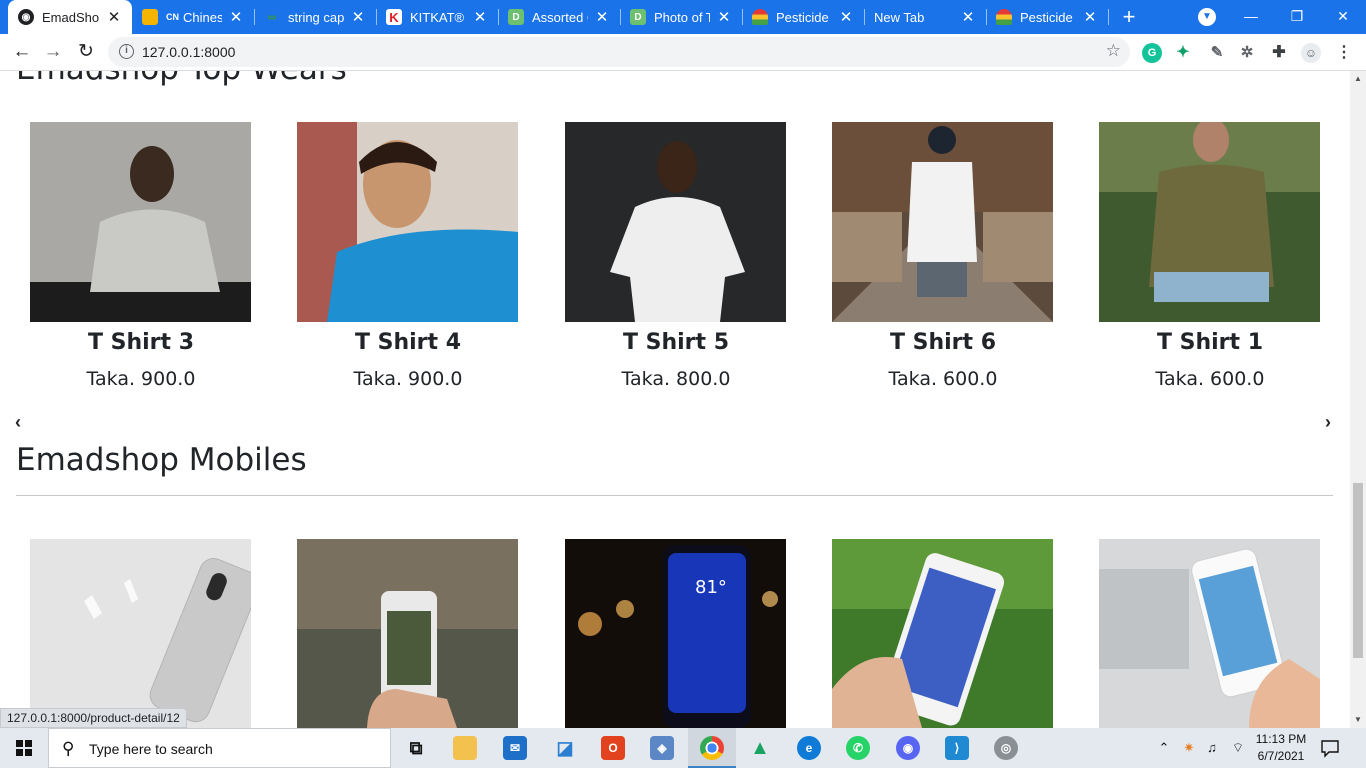 The height and width of the screenshot is (768, 1366). What do you see at coordinates (1281, 748) in the screenshot?
I see `system-clock: 11:13 PM 6/7/2021` at bounding box center [1281, 748].